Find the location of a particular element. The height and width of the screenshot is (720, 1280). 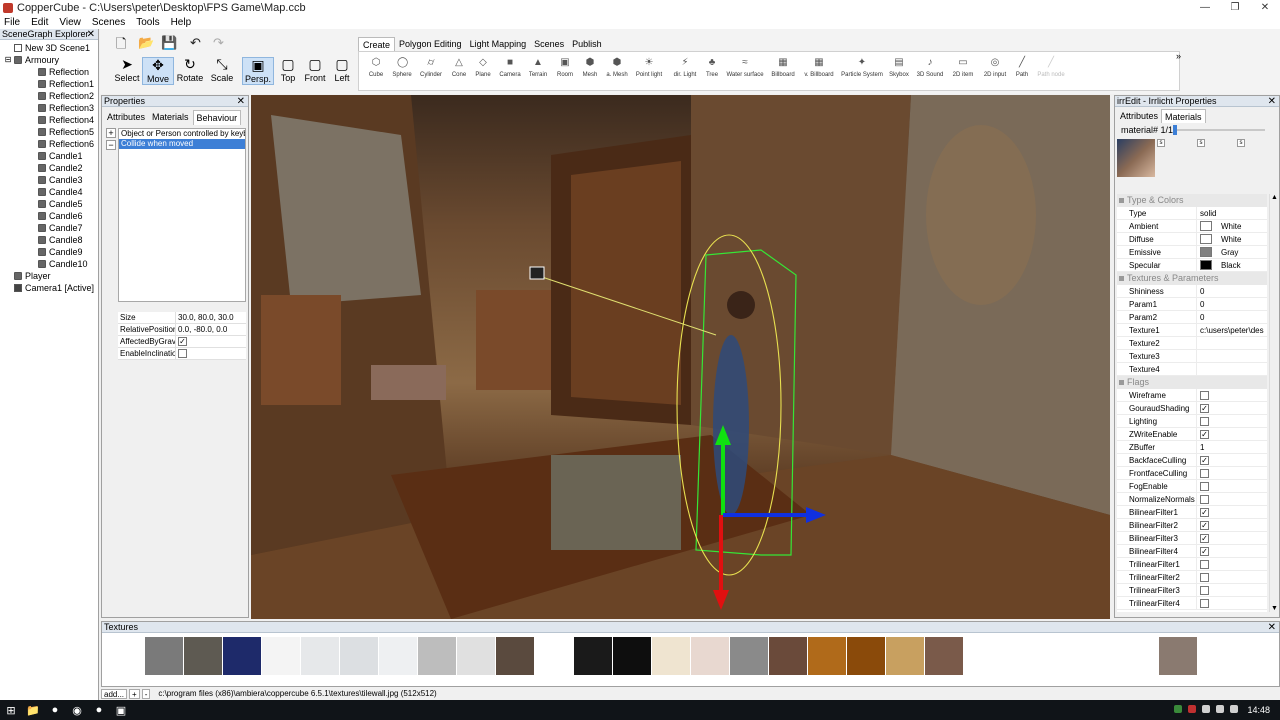

create-2d-input-button: ◎ 2D input is located at coordinates (995, 68).